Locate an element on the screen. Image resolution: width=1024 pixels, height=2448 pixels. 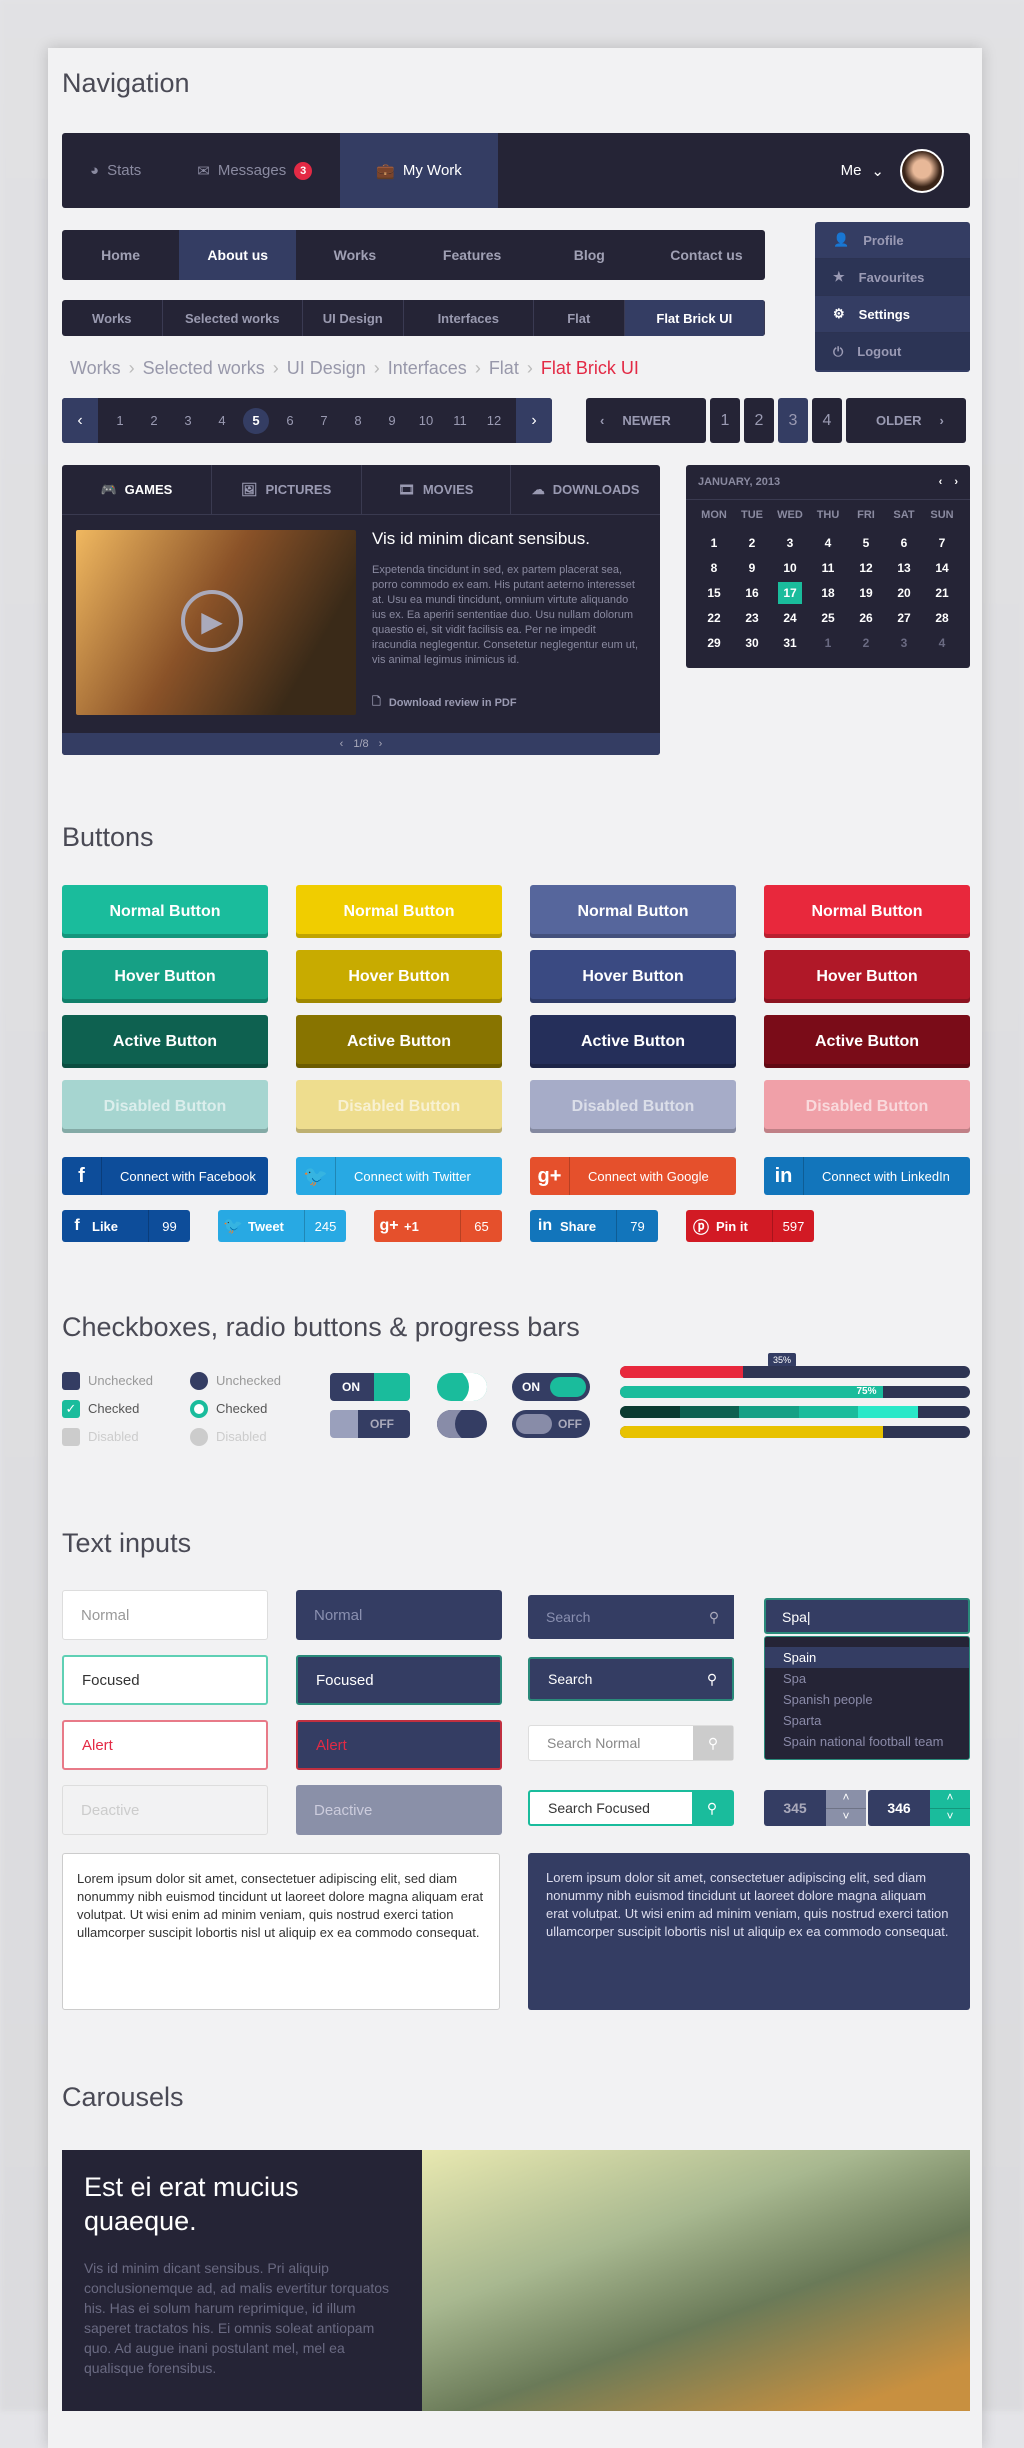
calendar-day: 29 is located at coordinates (714, 642).